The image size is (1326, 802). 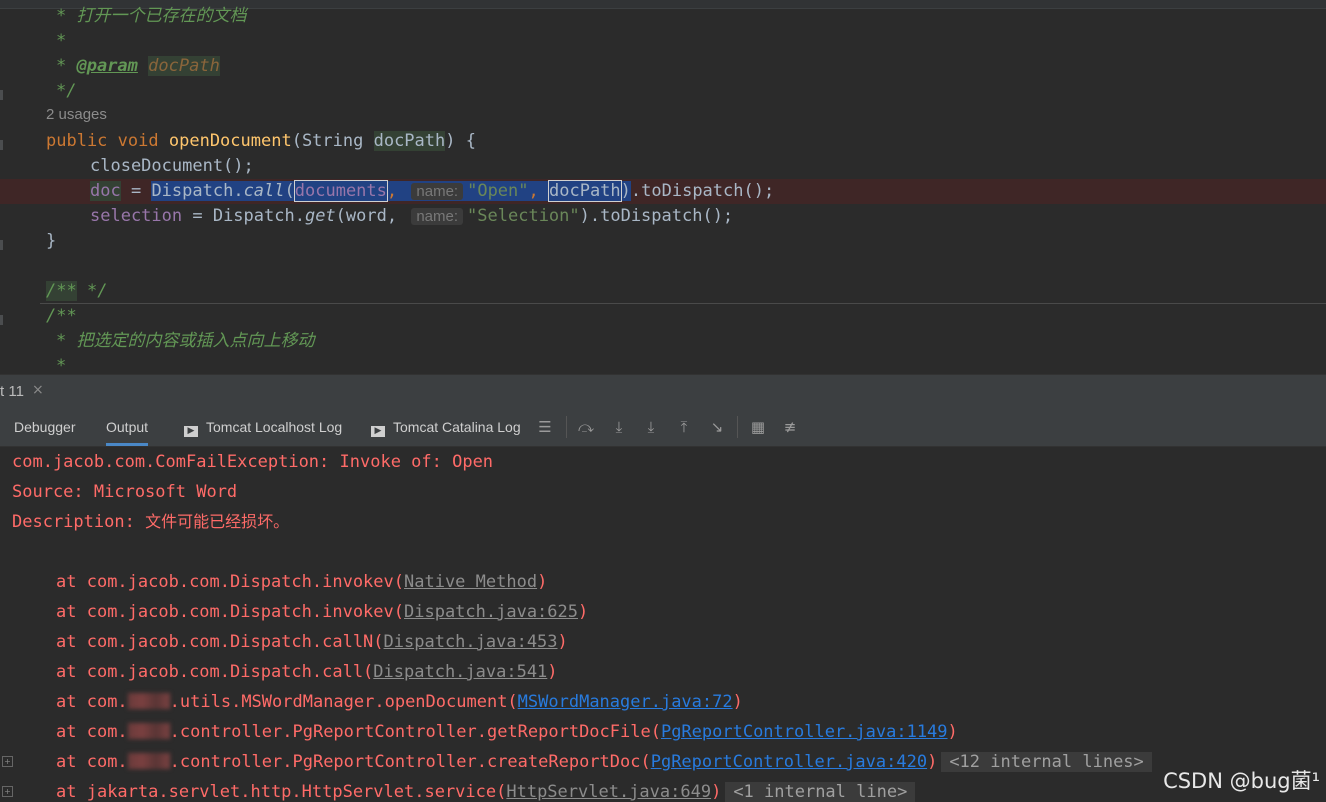 What do you see at coordinates (651, 427) in the screenshot?
I see `force-step-into-icon: ⤓` at bounding box center [651, 427].